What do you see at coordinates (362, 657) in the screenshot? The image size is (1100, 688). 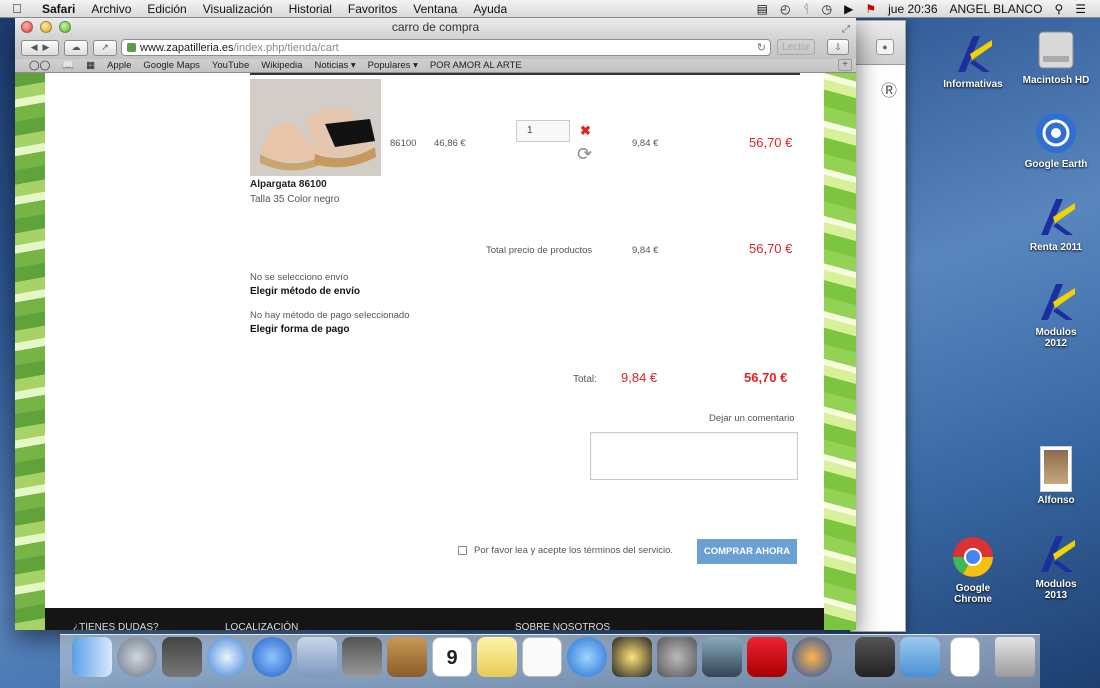 I see `facetime-icon` at bounding box center [362, 657].